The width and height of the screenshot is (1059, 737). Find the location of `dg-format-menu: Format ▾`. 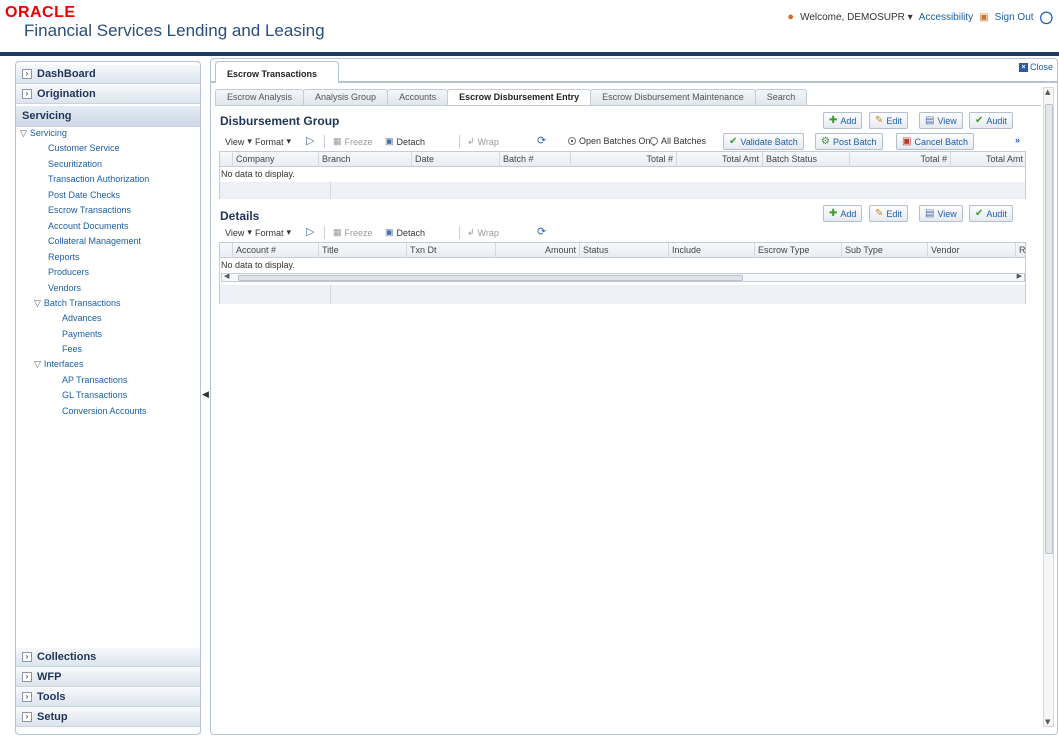

dg-format-menu: Format ▾ is located at coordinates (273, 141).